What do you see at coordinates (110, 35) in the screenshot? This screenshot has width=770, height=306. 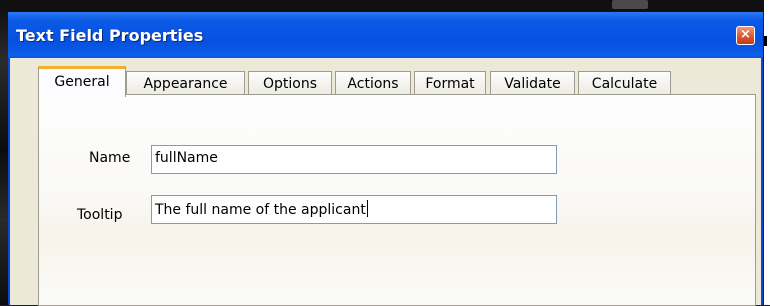 I see `dialog-title: Text Field Properties` at bounding box center [110, 35].